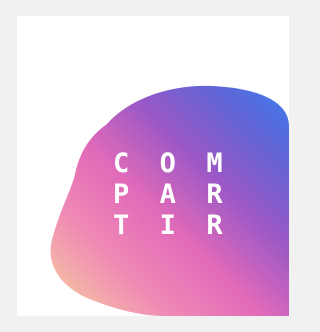  Describe the element at coordinates (121, 163) in the screenshot. I see `logo-letter: C` at that location.